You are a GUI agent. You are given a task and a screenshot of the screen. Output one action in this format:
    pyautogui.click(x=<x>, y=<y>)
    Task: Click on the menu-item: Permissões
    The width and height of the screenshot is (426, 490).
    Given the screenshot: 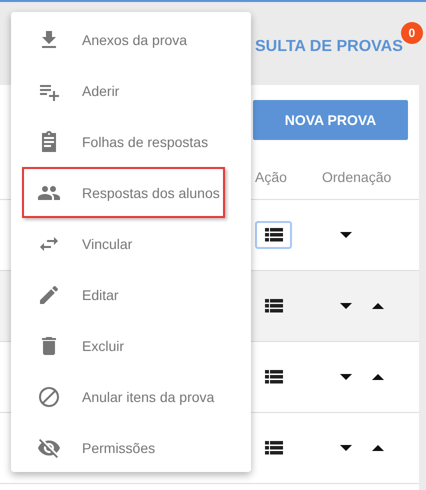 What is the action you would take?
    pyautogui.click(x=123, y=447)
    